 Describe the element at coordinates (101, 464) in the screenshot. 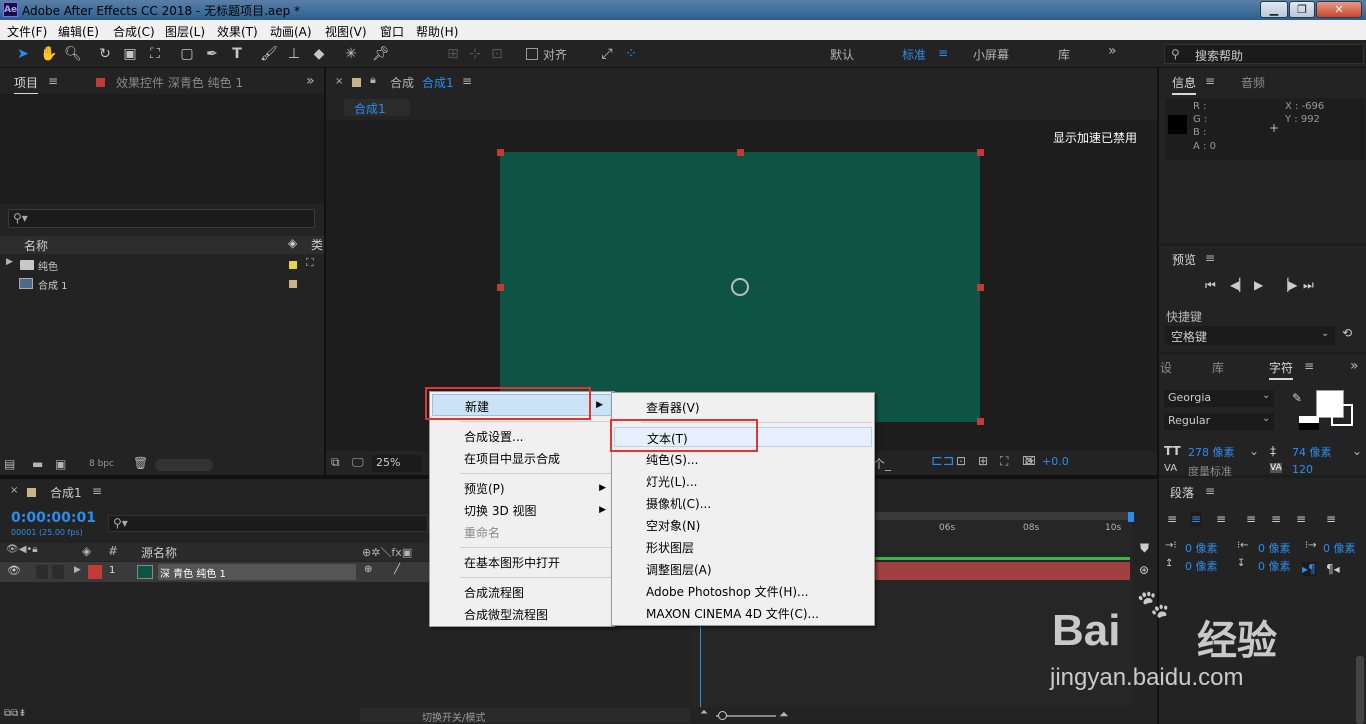

I see `bpc-label: 8 bpc` at that location.